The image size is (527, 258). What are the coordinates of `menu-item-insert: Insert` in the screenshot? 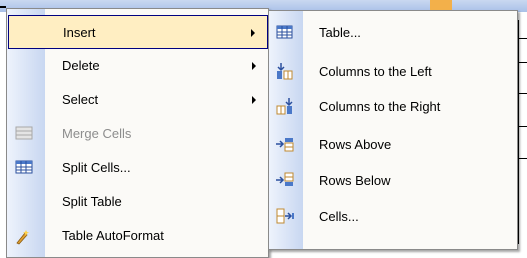 It's located at (138, 32).